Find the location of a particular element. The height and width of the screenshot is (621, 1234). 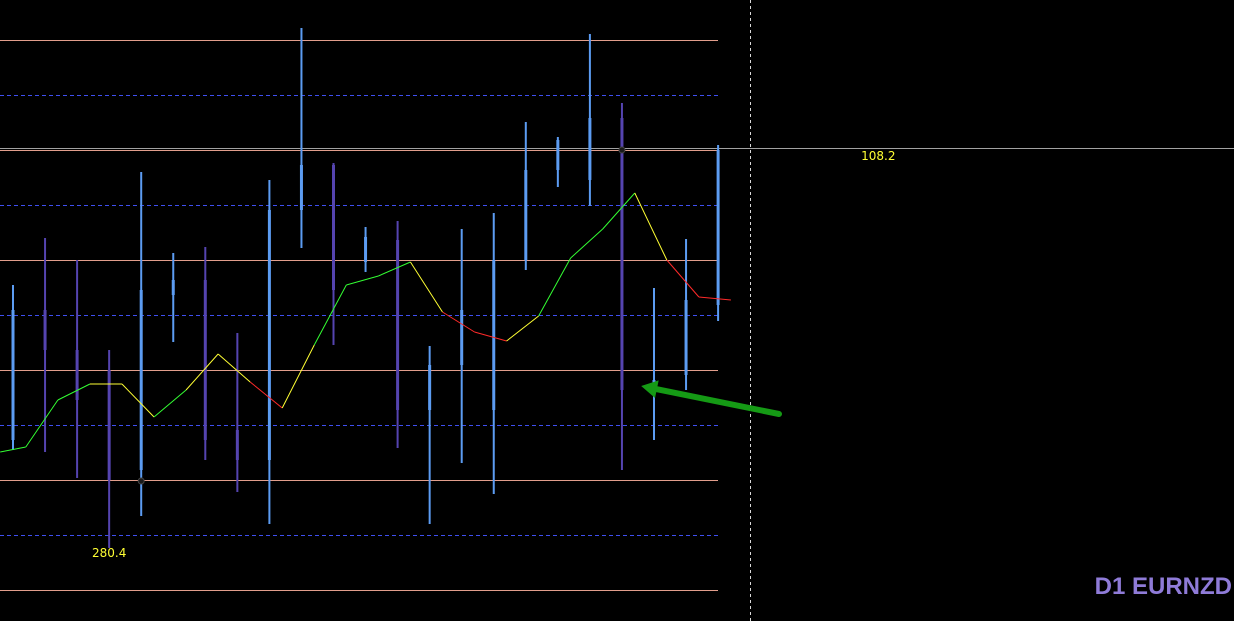

arrow-shaft is located at coordinates (716, 401).